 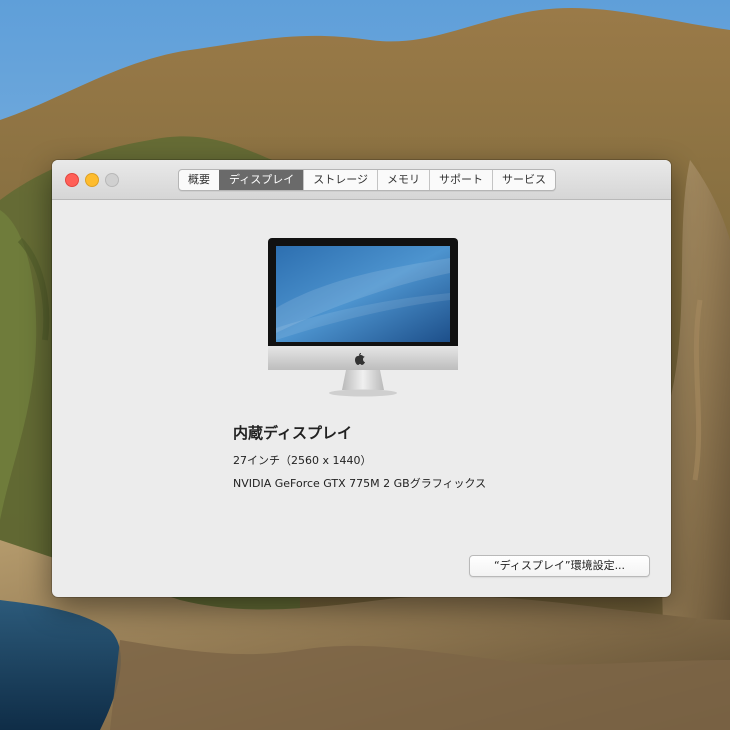 What do you see at coordinates (112, 180) in the screenshot?
I see `zoom-button-icon` at bounding box center [112, 180].